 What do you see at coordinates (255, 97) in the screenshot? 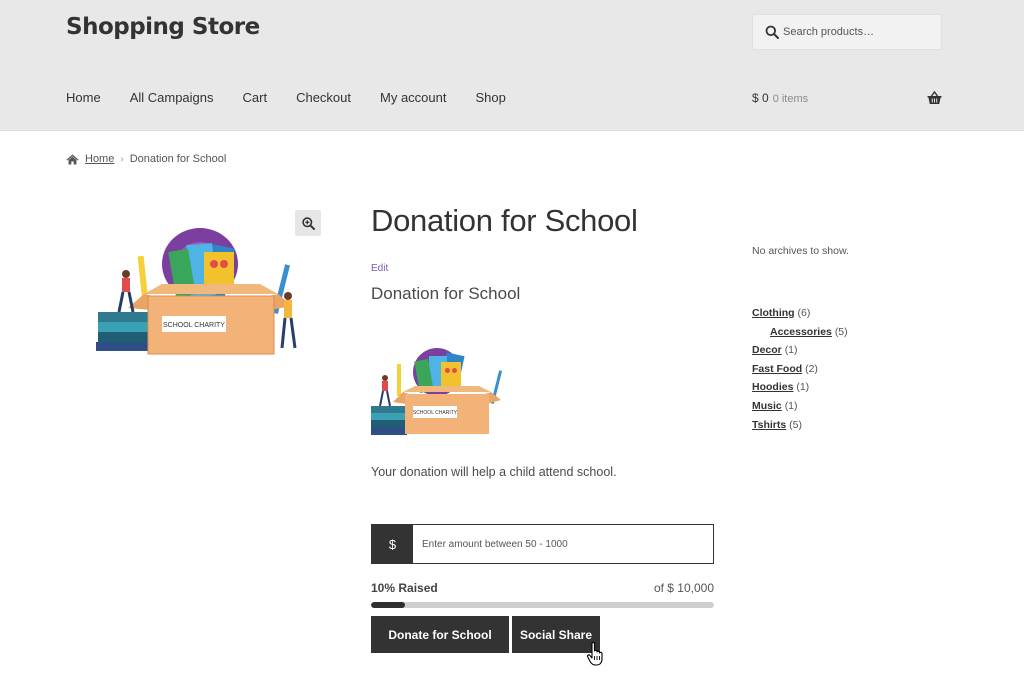
I see `nav-item-cart: Cart` at bounding box center [255, 97].